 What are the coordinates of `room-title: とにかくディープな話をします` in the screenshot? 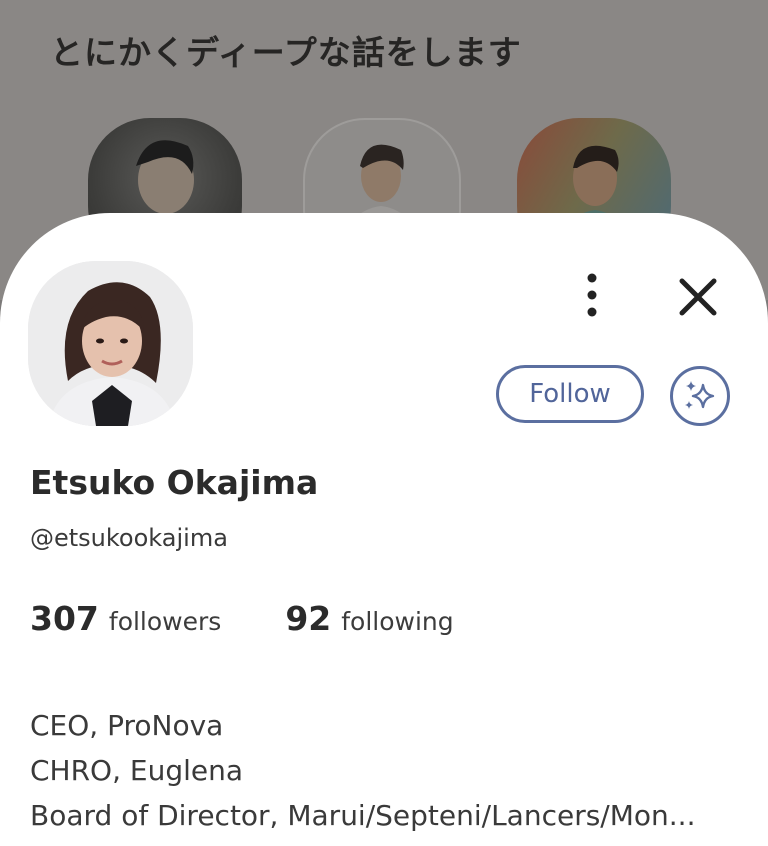 It's located at (286, 52).